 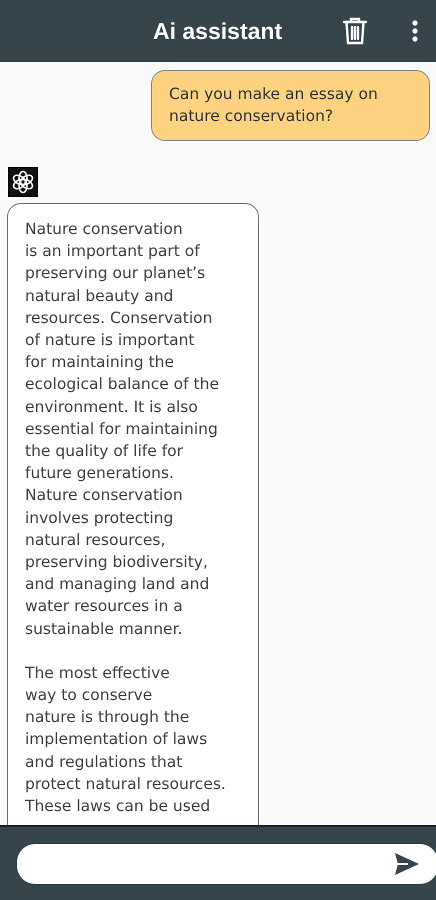 What do you see at coordinates (290, 105) in the screenshot?
I see `user-message: Can you make an essay on nature conservation?` at bounding box center [290, 105].